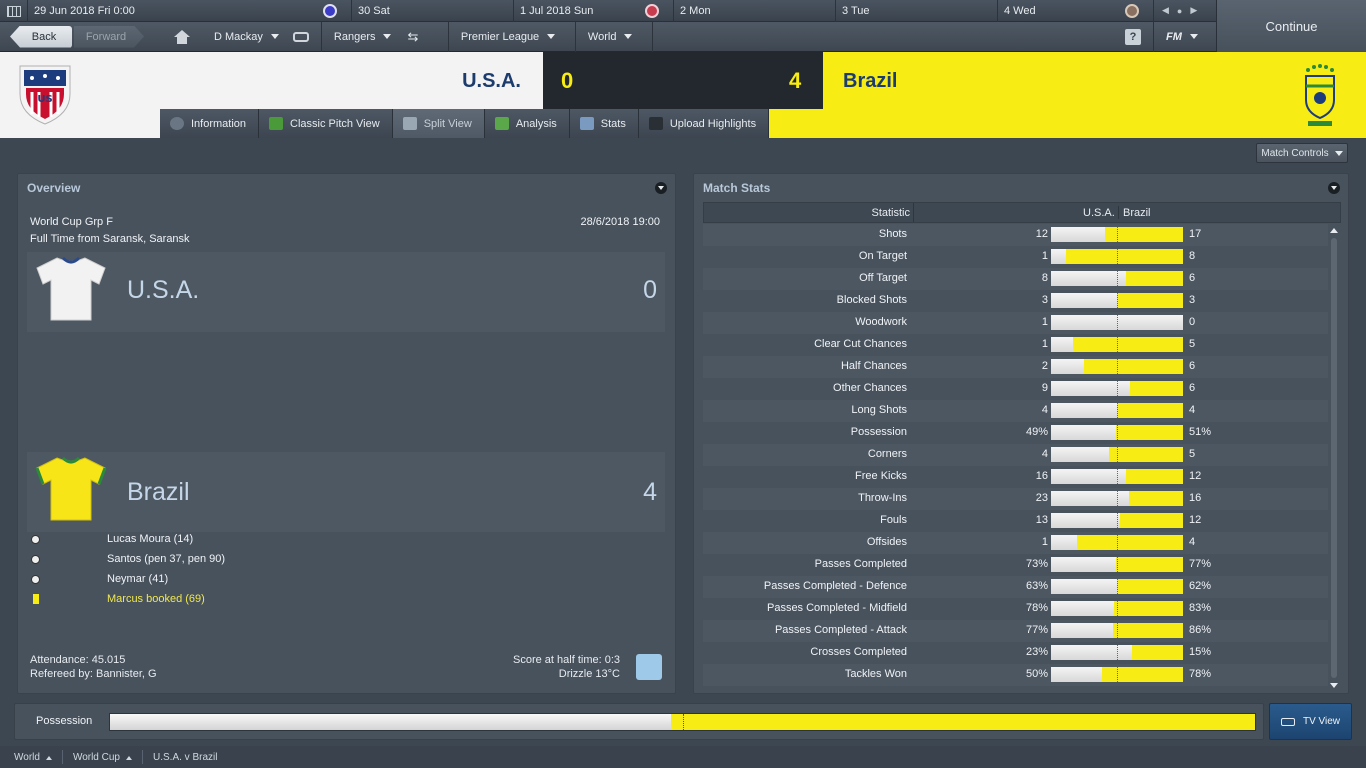 The image size is (1366, 768). I want to click on stat-row: Other Chances 9 6, so click(1015, 389).